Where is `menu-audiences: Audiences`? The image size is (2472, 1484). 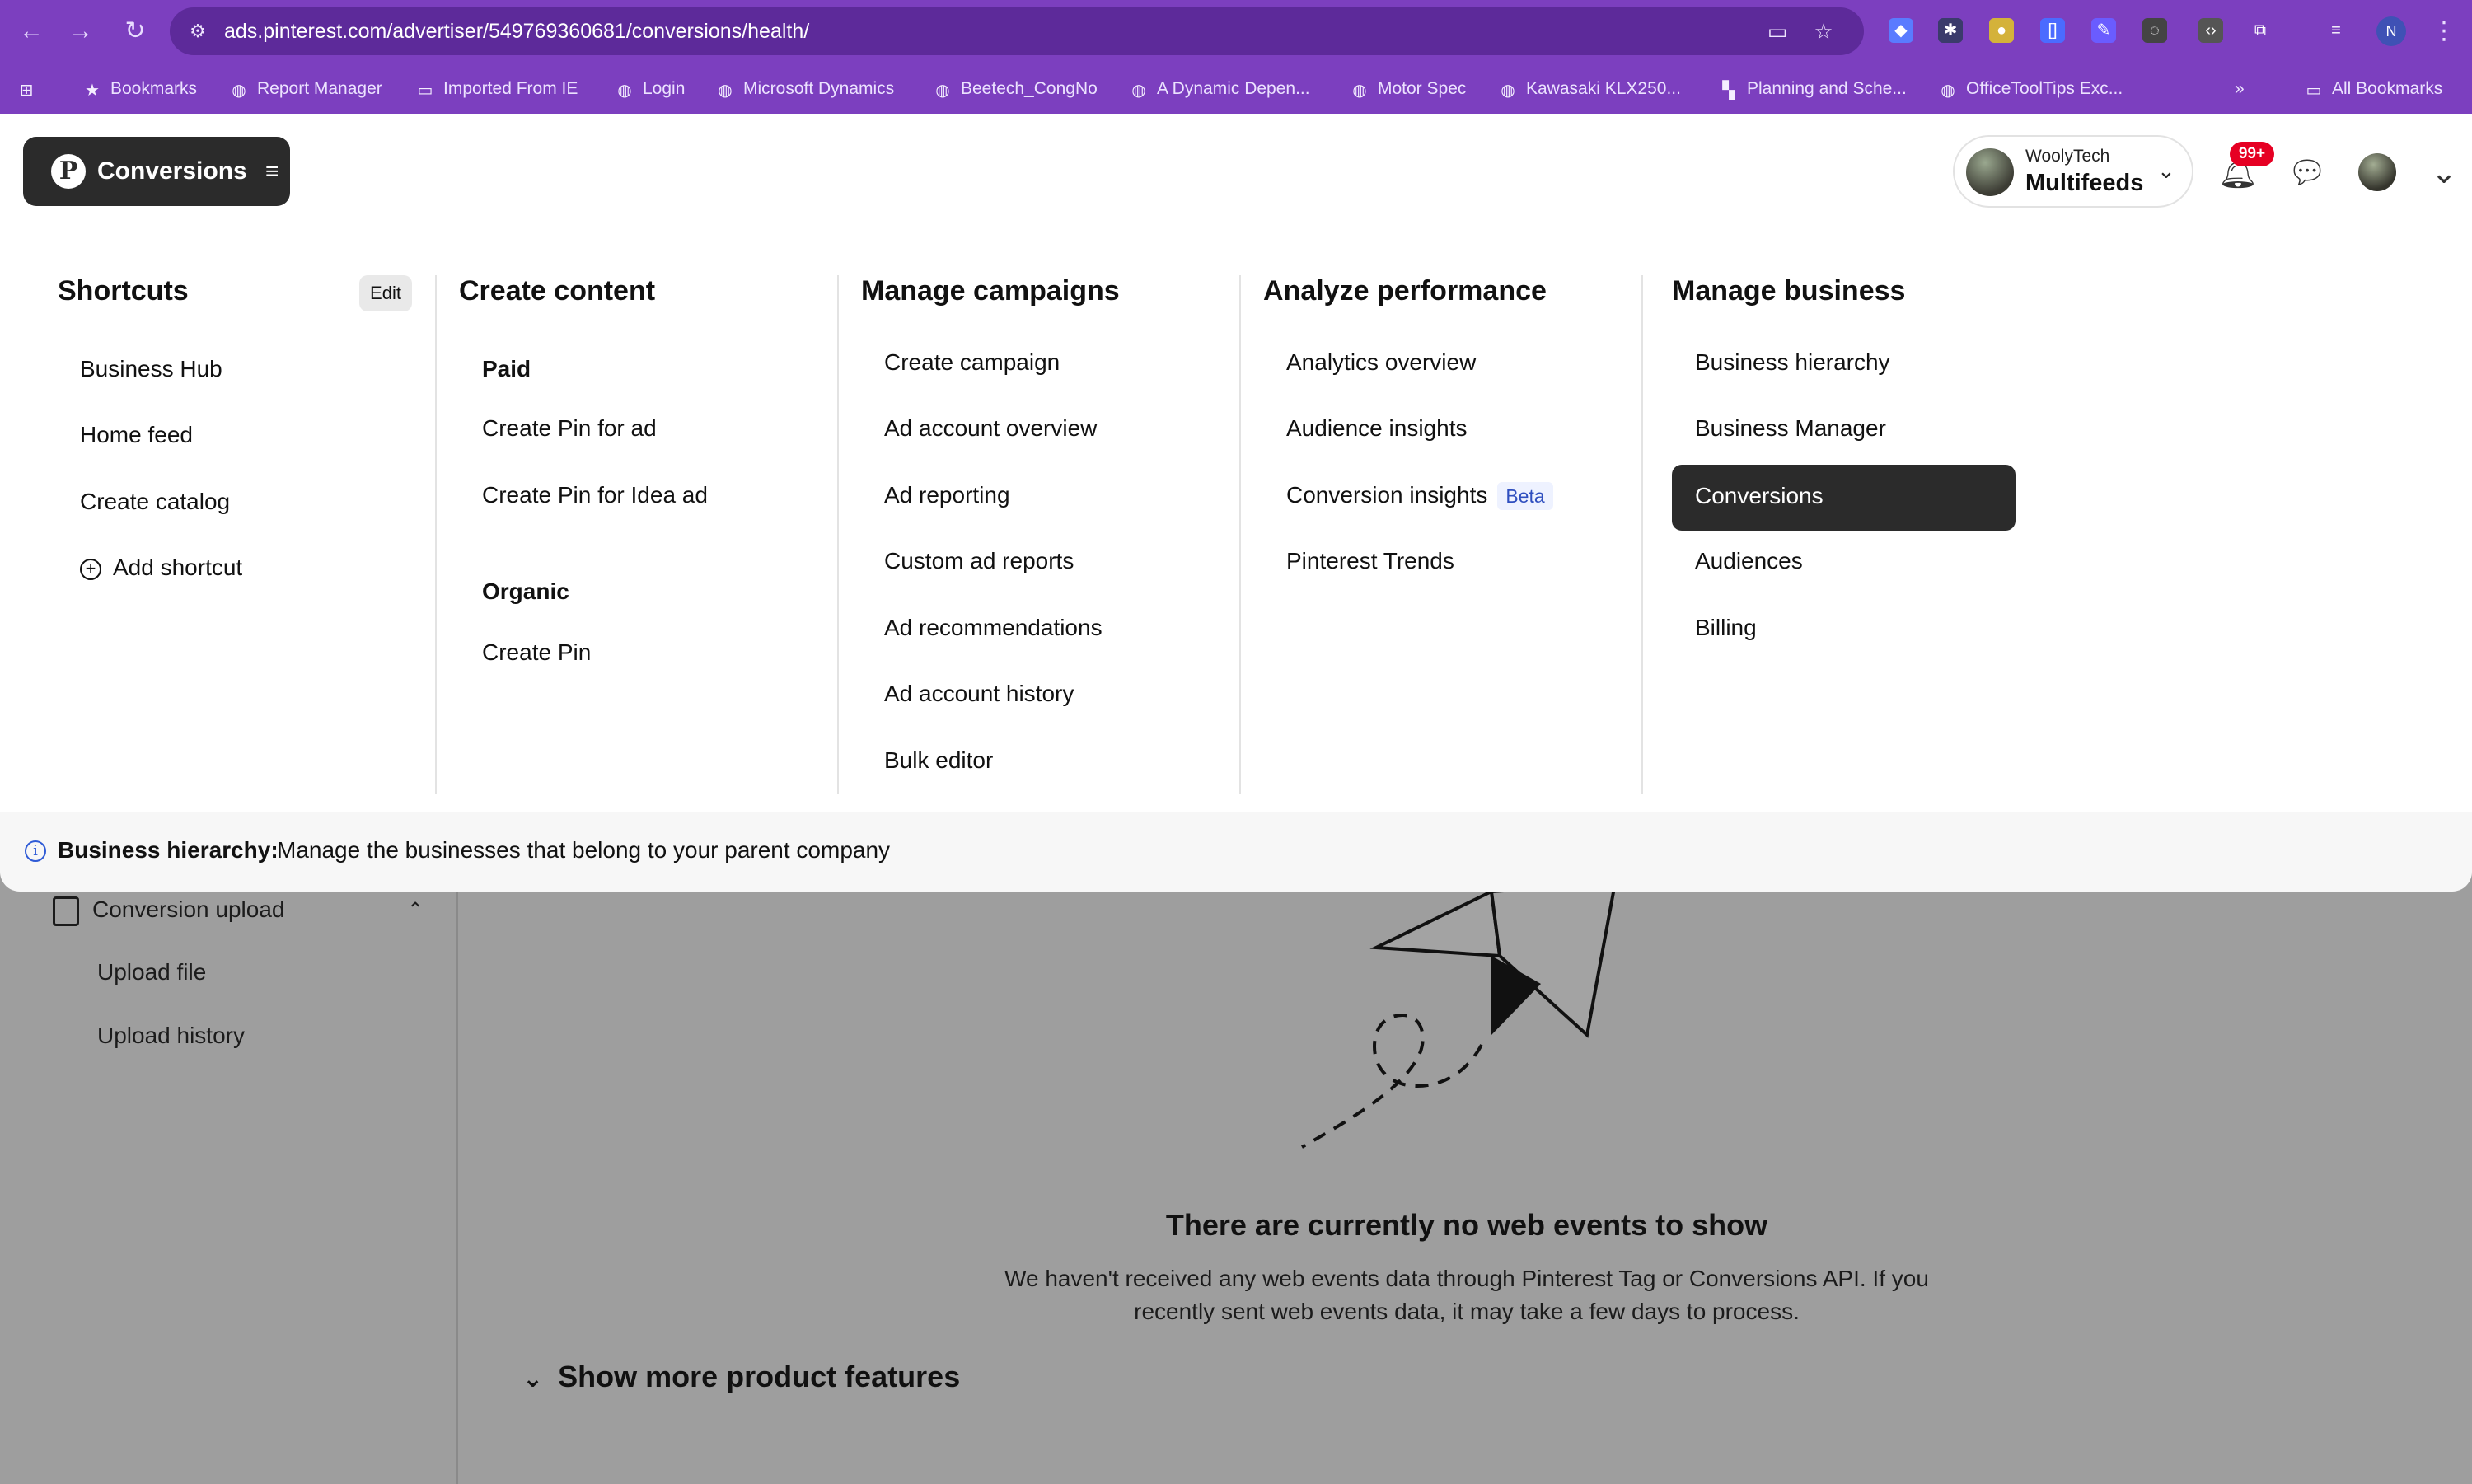
menu-audiences: Audiences is located at coordinates (1749, 561).